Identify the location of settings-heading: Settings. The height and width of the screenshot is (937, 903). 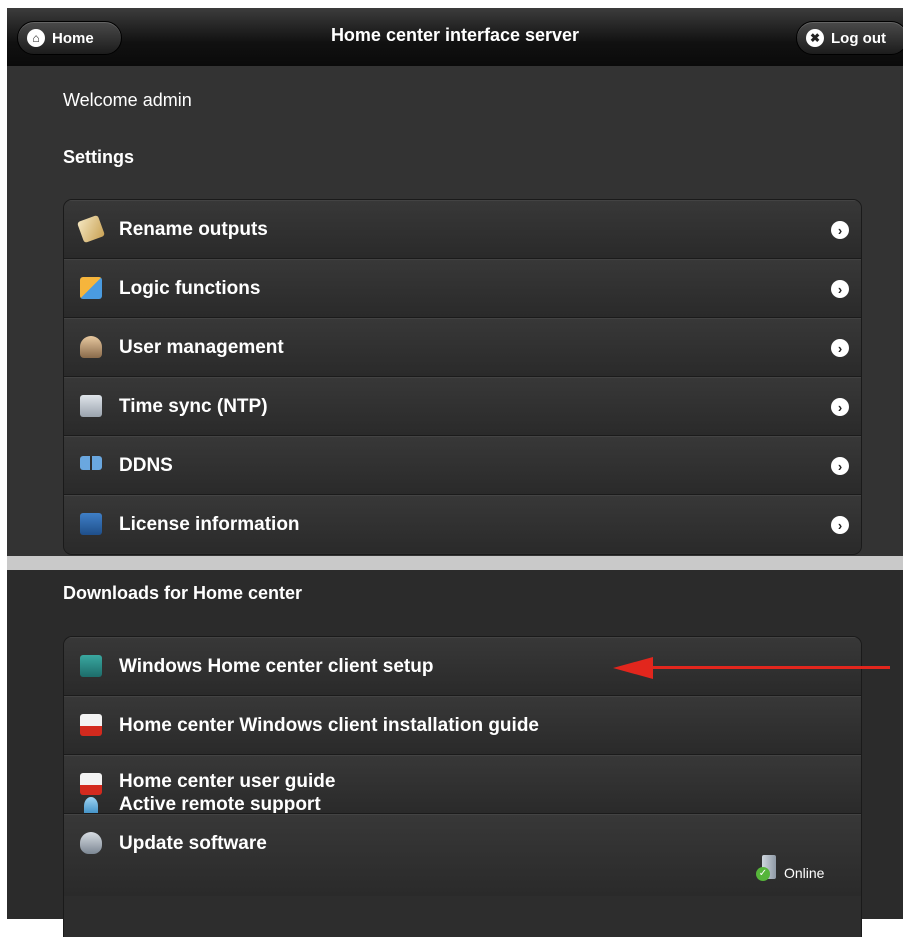
(99, 157).